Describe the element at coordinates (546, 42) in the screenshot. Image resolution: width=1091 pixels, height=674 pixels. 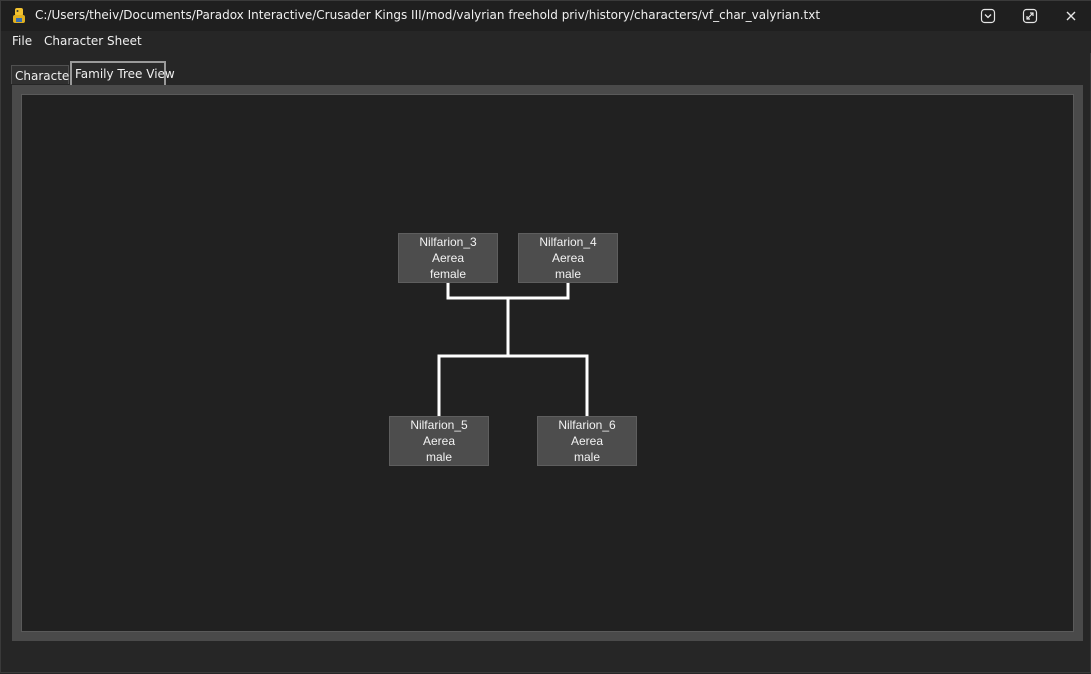
I see `menu-bar: File Character Sheet` at that location.